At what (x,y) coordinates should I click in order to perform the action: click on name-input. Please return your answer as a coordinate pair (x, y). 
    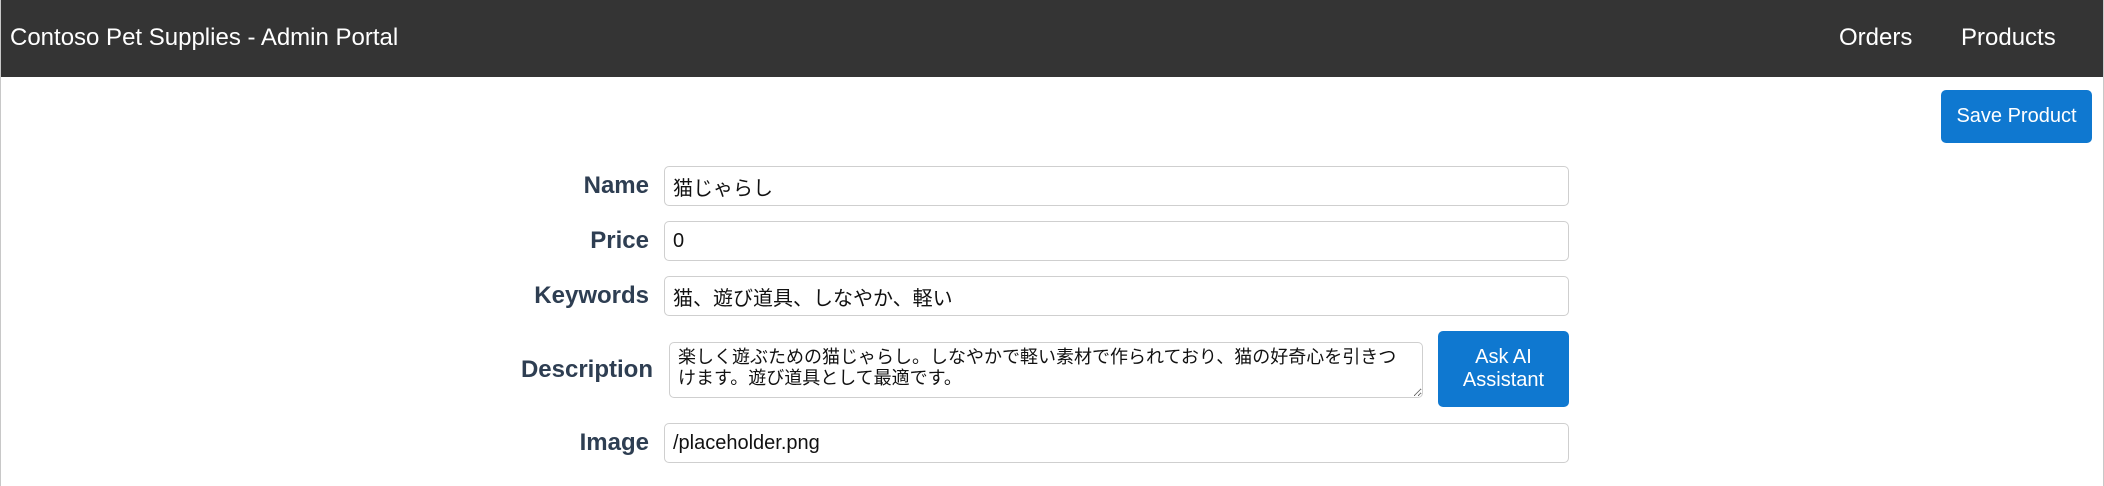
    Looking at the image, I should click on (1116, 186).